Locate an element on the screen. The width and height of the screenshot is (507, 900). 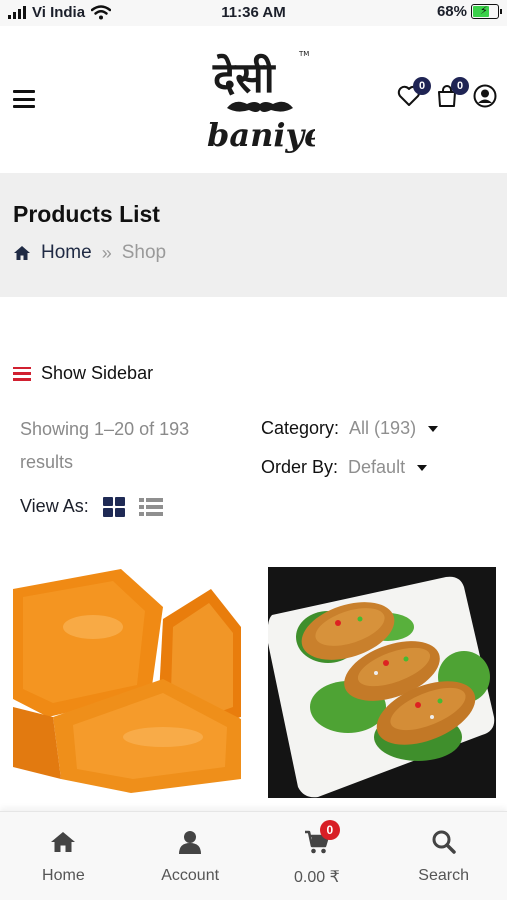
show-sidebar-button: Show Sidebar is located at coordinates (83, 373).